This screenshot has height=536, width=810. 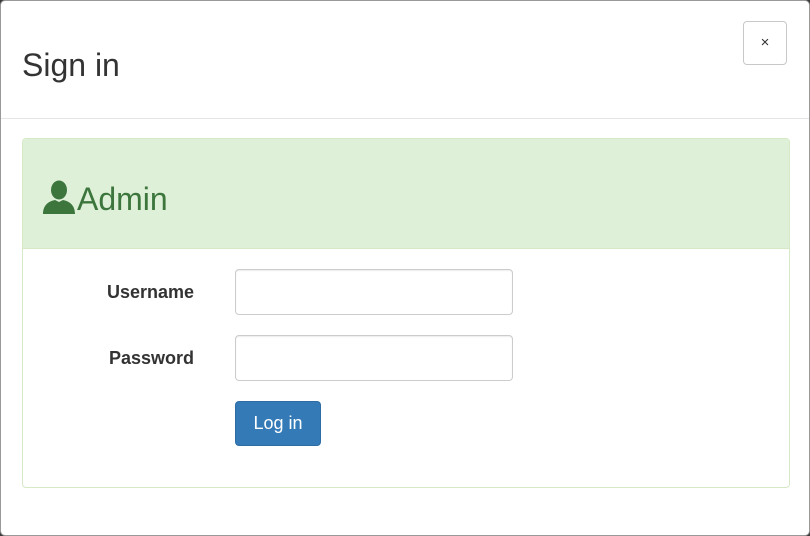 What do you see at coordinates (374, 292) in the screenshot?
I see `username-input` at bounding box center [374, 292].